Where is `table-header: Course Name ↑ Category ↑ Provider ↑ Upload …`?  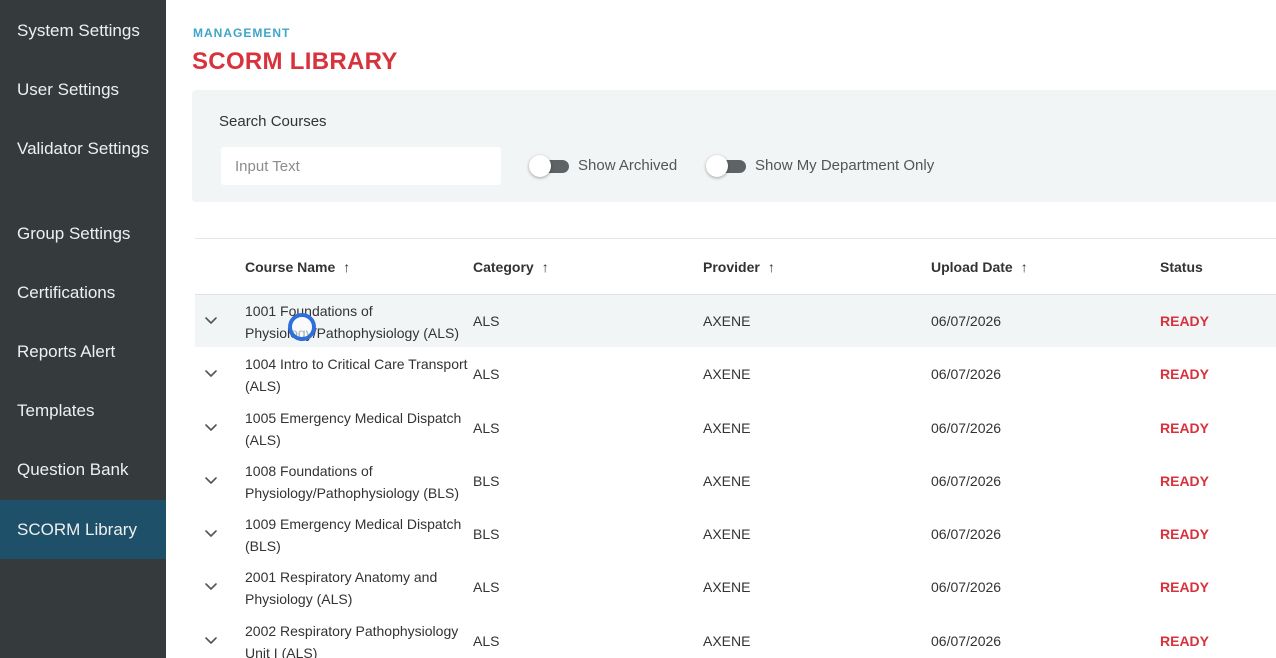
table-header: Course Name ↑ Category ↑ Provider ↑ Upload … is located at coordinates (735, 267).